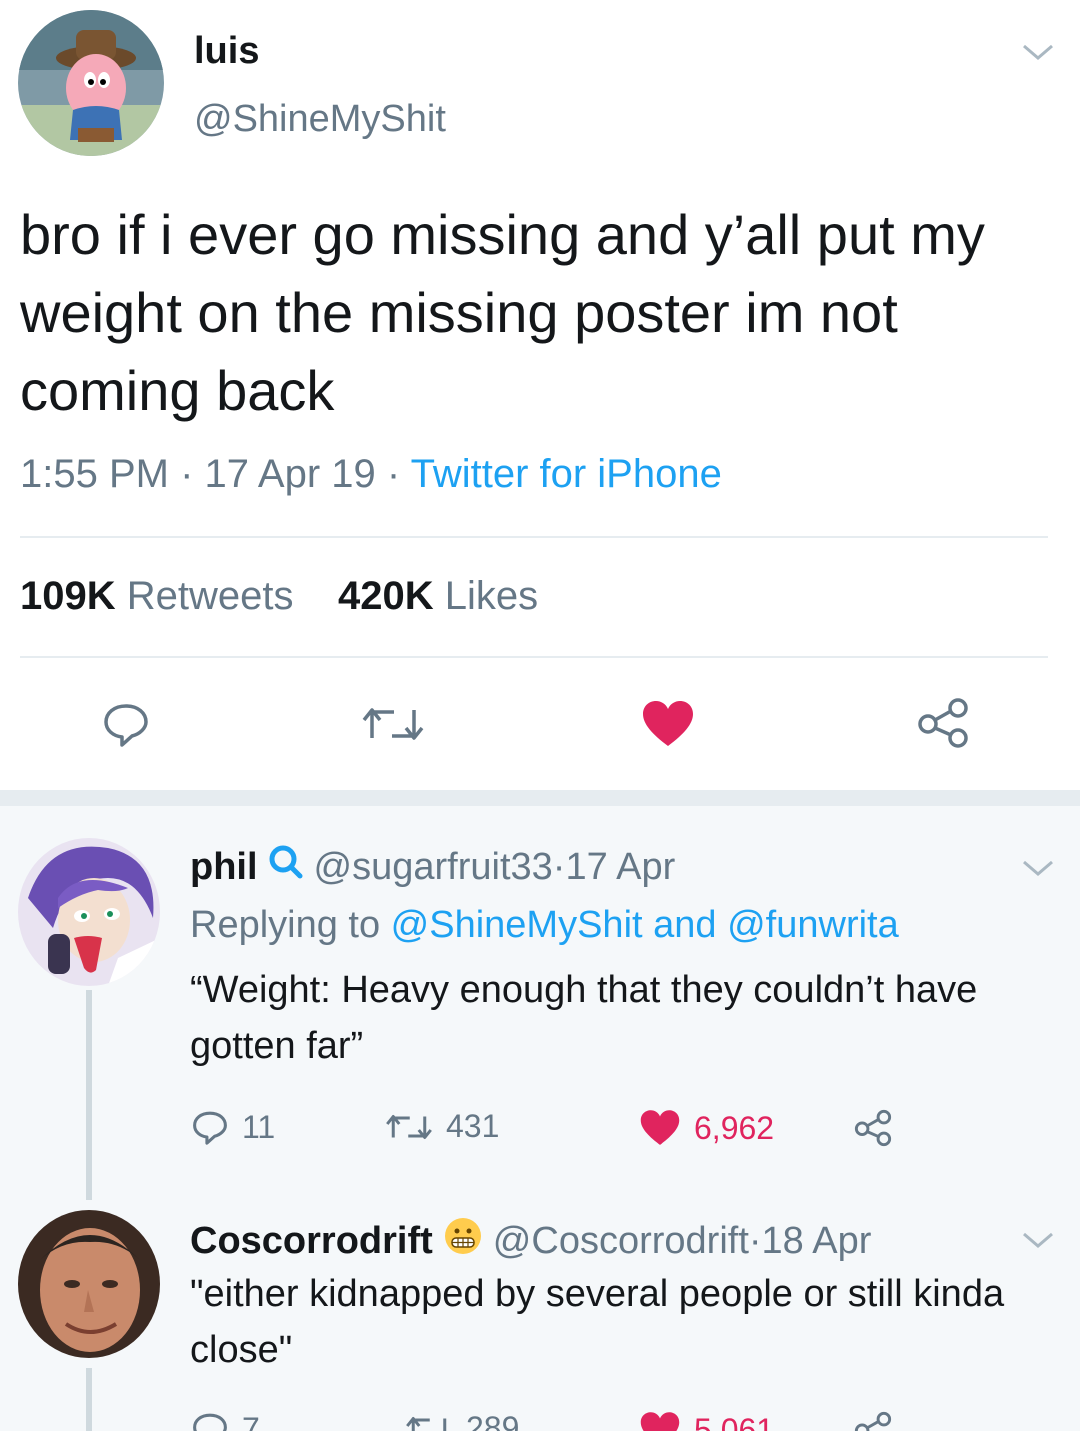 The width and height of the screenshot is (1080, 1431). Describe the element at coordinates (438, 596) in the screenshot. I see `likes-stat: 420K Likes` at that location.